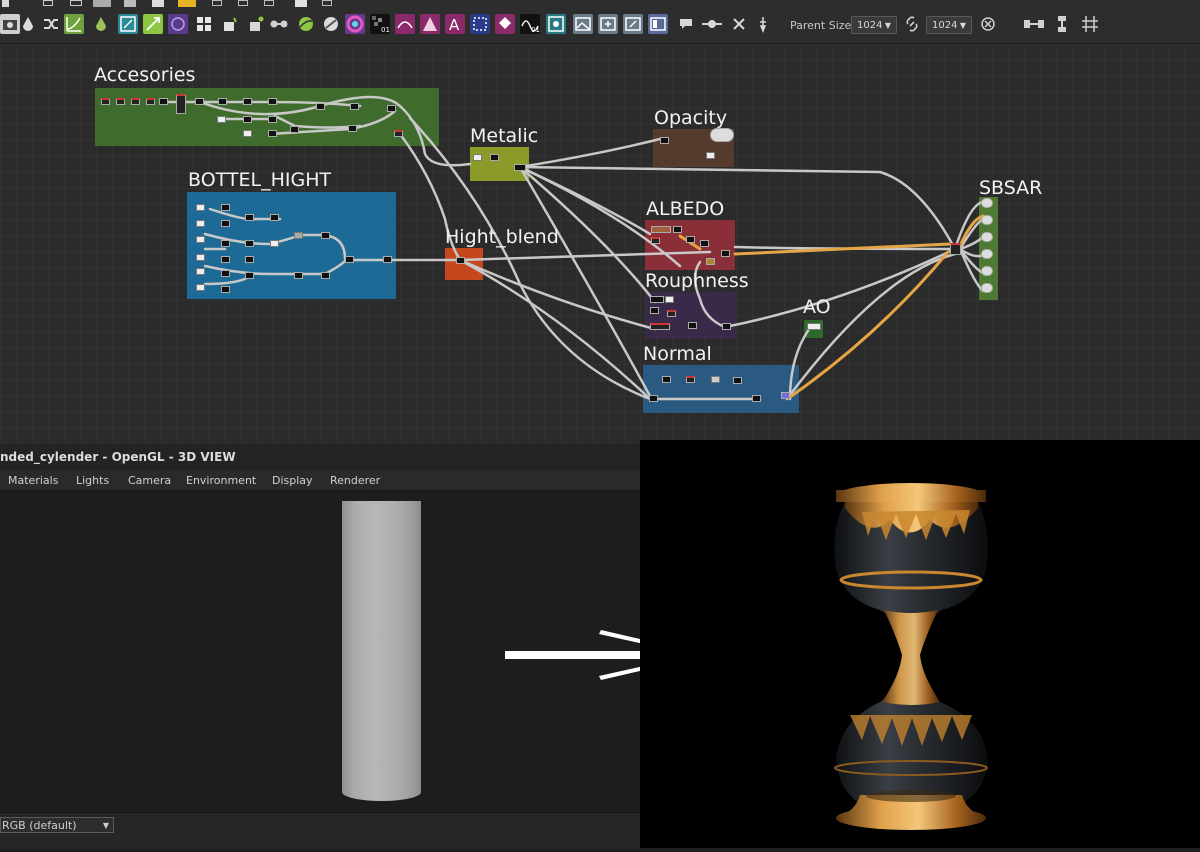  Describe the element at coordinates (292, 480) in the screenshot. I see `menu-display: Display` at that location.